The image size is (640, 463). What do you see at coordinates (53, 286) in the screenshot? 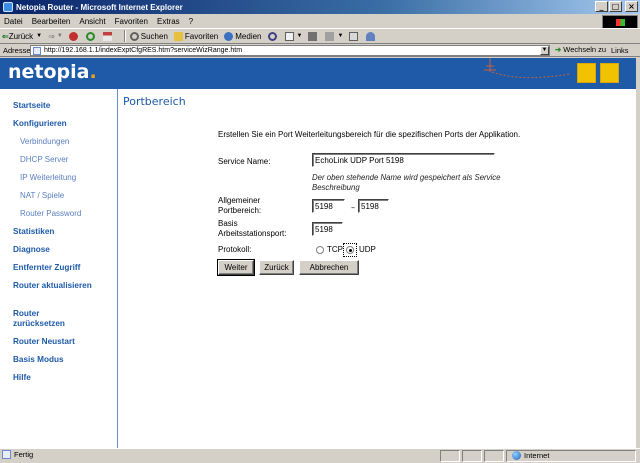
I see `sidebar-item-router-aktualisieren: Router aktualisieren` at bounding box center [53, 286].